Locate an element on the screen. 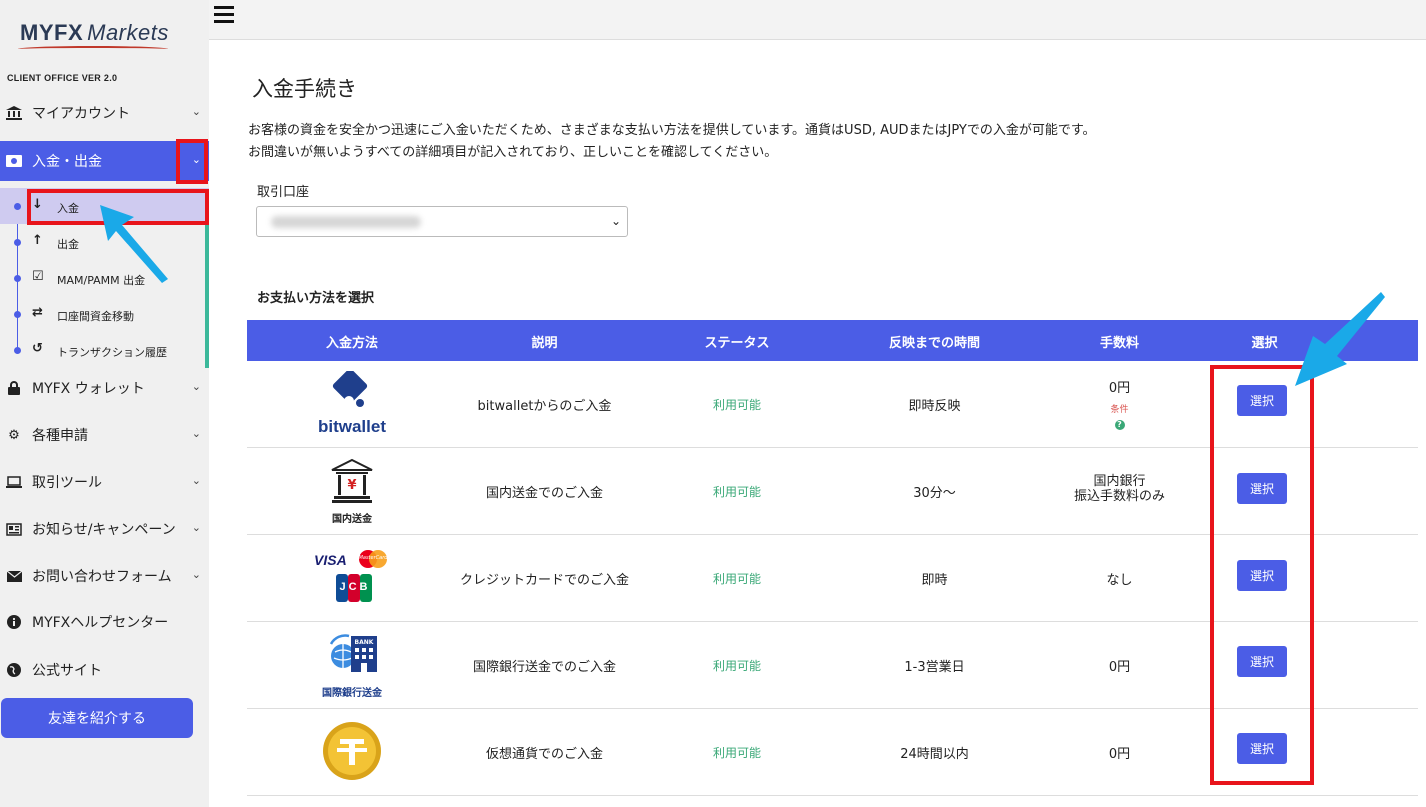 This screenshot has height=807, width=1426. method-description: bitwalletからのご入金 is located at coordinates (544, 406).